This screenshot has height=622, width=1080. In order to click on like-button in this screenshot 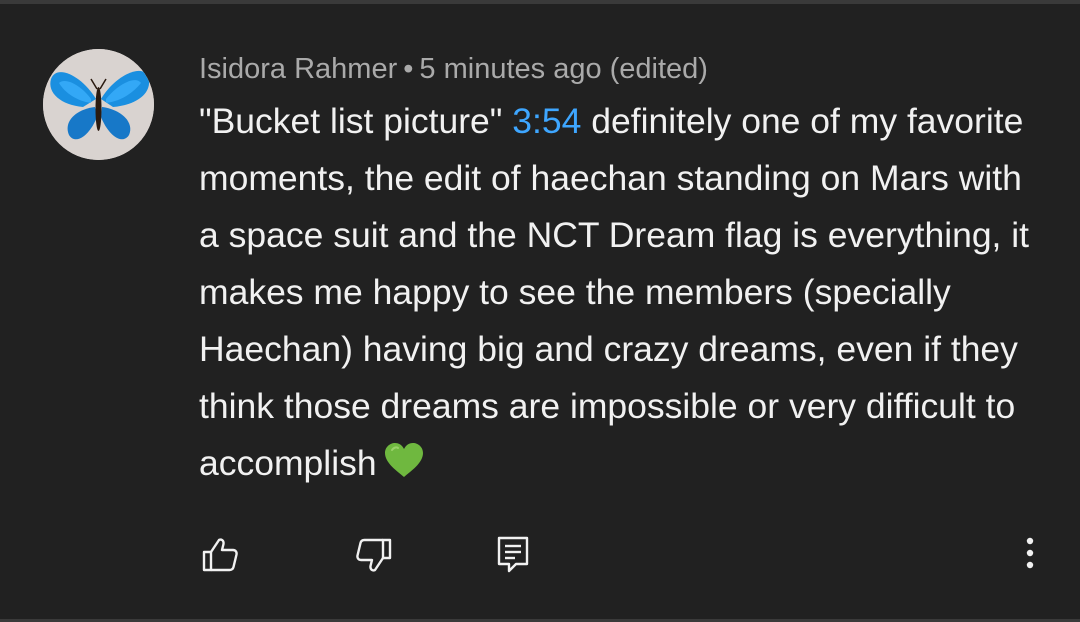, I will do `click(220, 555)`.